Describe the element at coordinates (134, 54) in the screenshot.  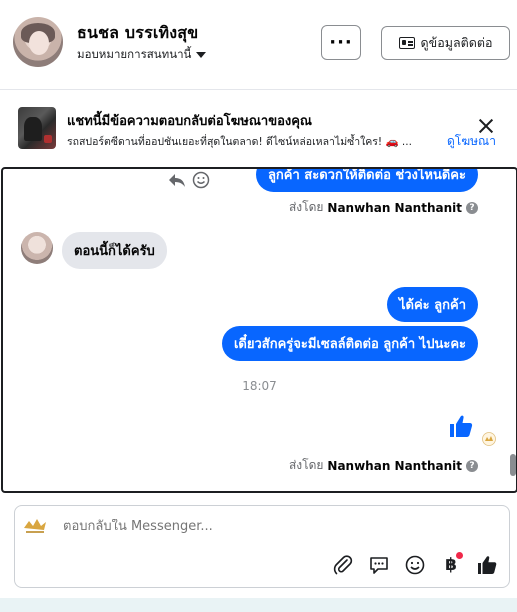
I see `assign-label: มอบหมายการสนทนานี้` at that location.